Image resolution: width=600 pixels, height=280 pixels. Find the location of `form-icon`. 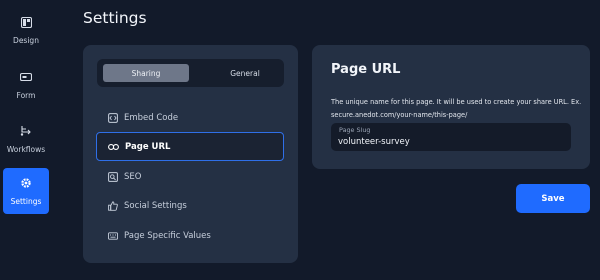

form-icon is located at coordinates (26, 77).